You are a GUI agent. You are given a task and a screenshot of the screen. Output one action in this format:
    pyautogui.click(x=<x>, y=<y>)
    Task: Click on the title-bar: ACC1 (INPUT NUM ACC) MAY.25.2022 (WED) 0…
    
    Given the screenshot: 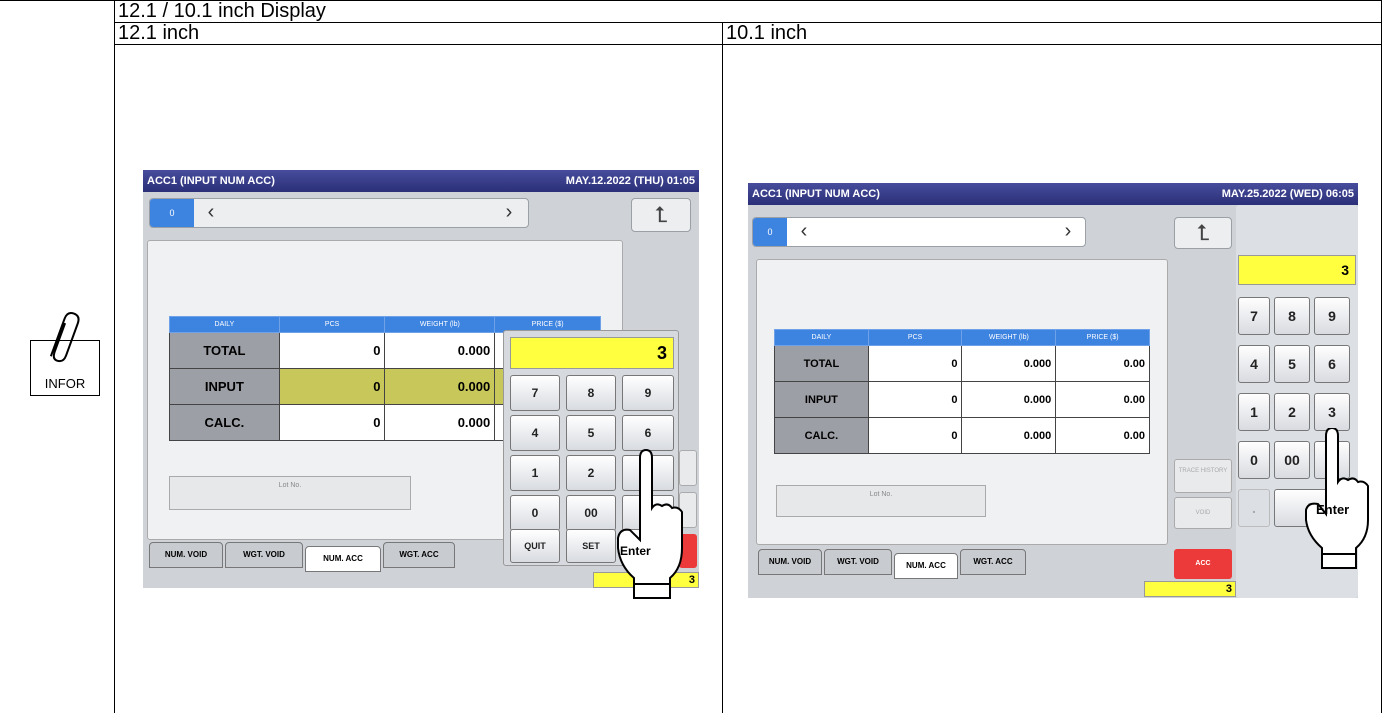 What is the action you would take?
    pyautogui.click(x=1053, y=194)
    